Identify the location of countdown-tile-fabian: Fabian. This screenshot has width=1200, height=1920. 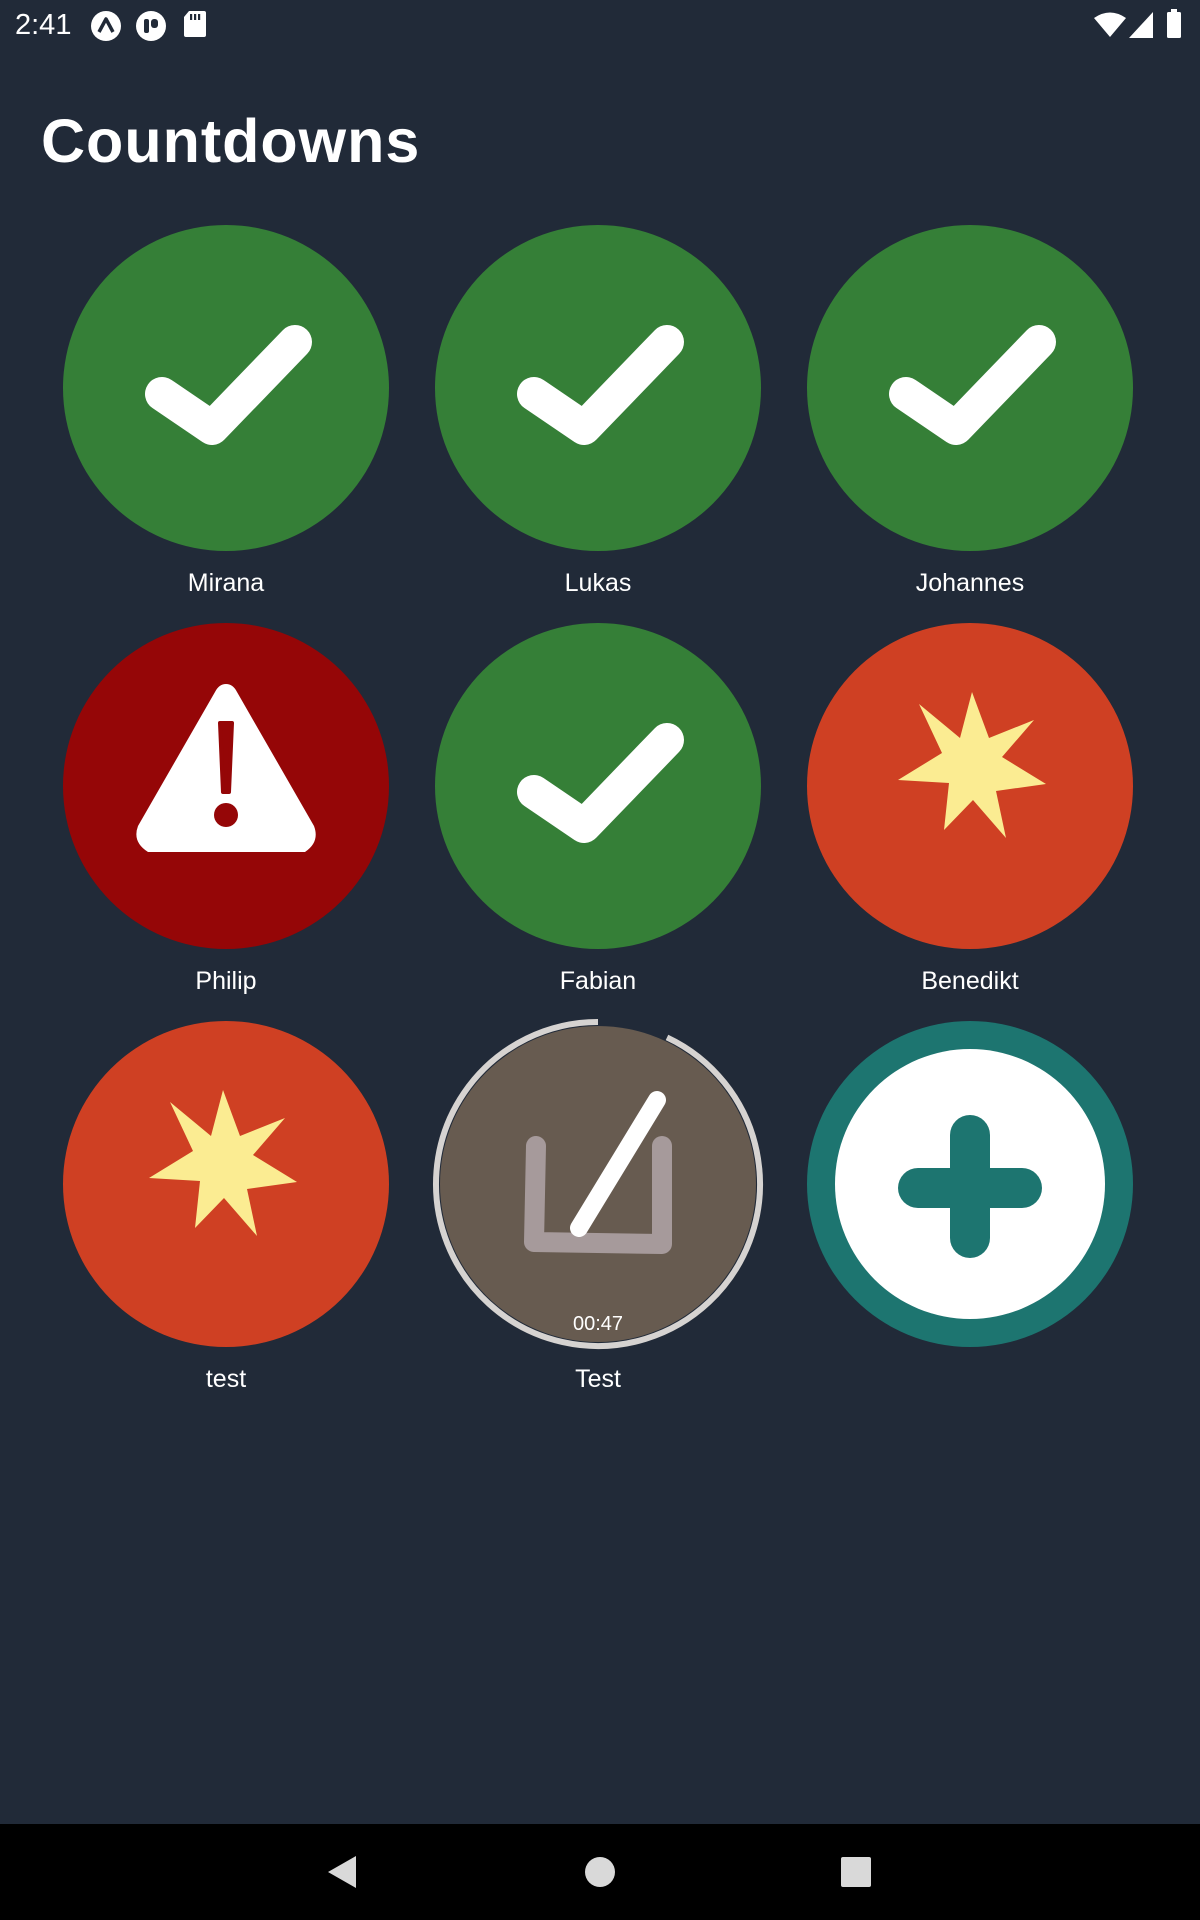
(598, 815).